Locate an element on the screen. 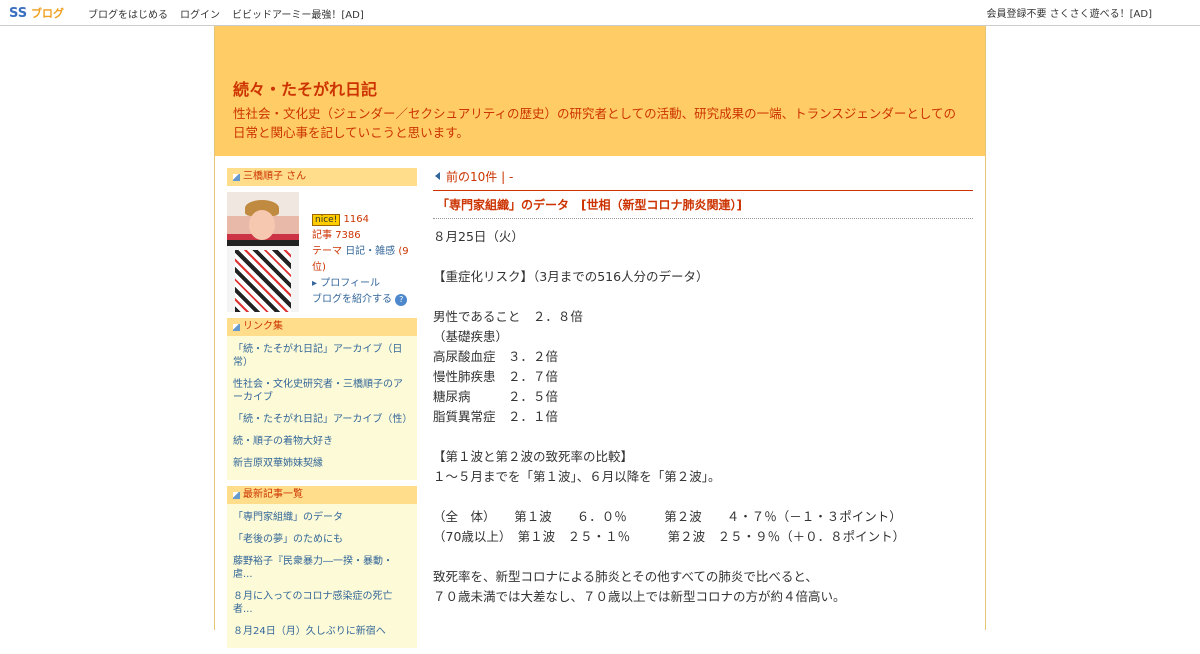  list-item: 「続・たそがれ日記」アーカイブ（性） is located at coordinates (322, 421).